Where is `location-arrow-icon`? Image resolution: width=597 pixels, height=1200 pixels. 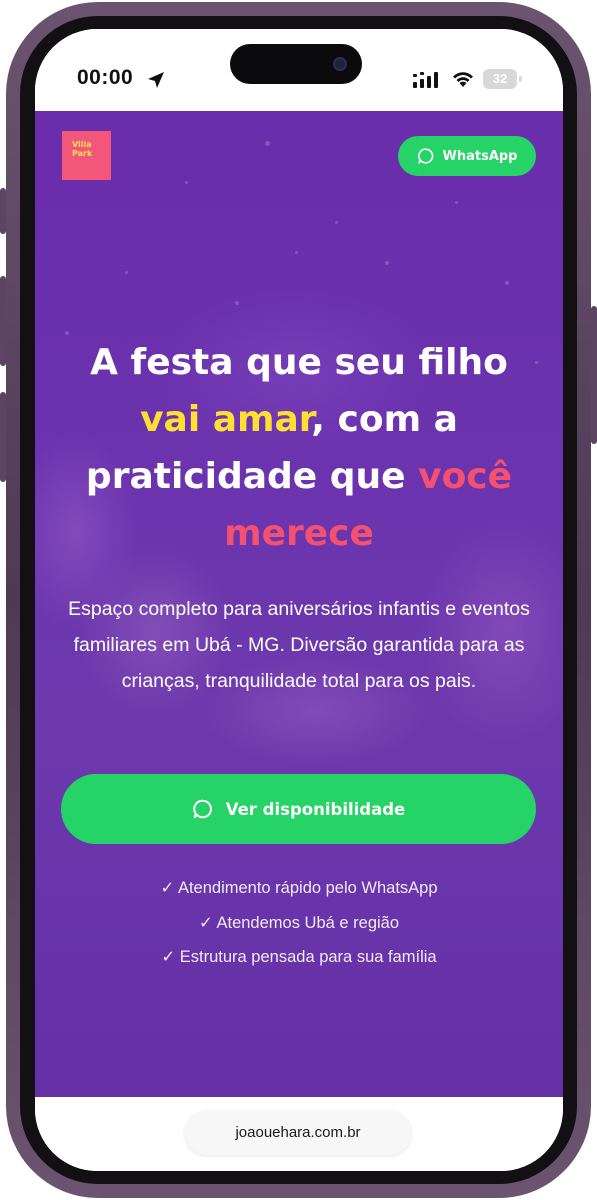 location-arrow-icon is located at coordinates (156, 80).